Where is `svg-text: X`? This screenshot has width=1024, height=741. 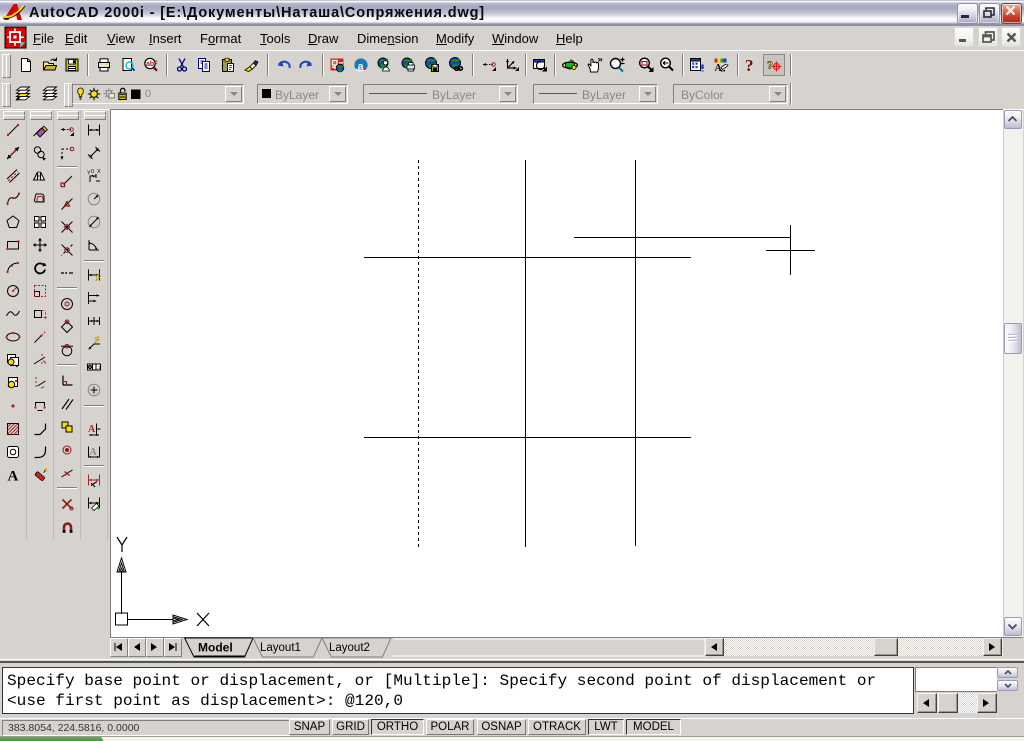 svg-text: X is located at coordinates (99, 172).